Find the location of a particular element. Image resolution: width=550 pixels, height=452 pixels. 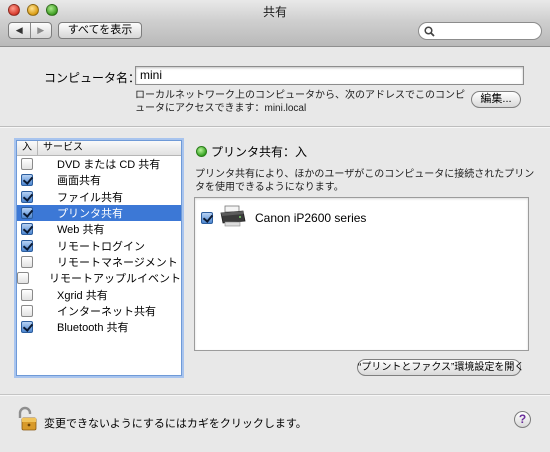

search-icon is located at coordinates (429, 33).